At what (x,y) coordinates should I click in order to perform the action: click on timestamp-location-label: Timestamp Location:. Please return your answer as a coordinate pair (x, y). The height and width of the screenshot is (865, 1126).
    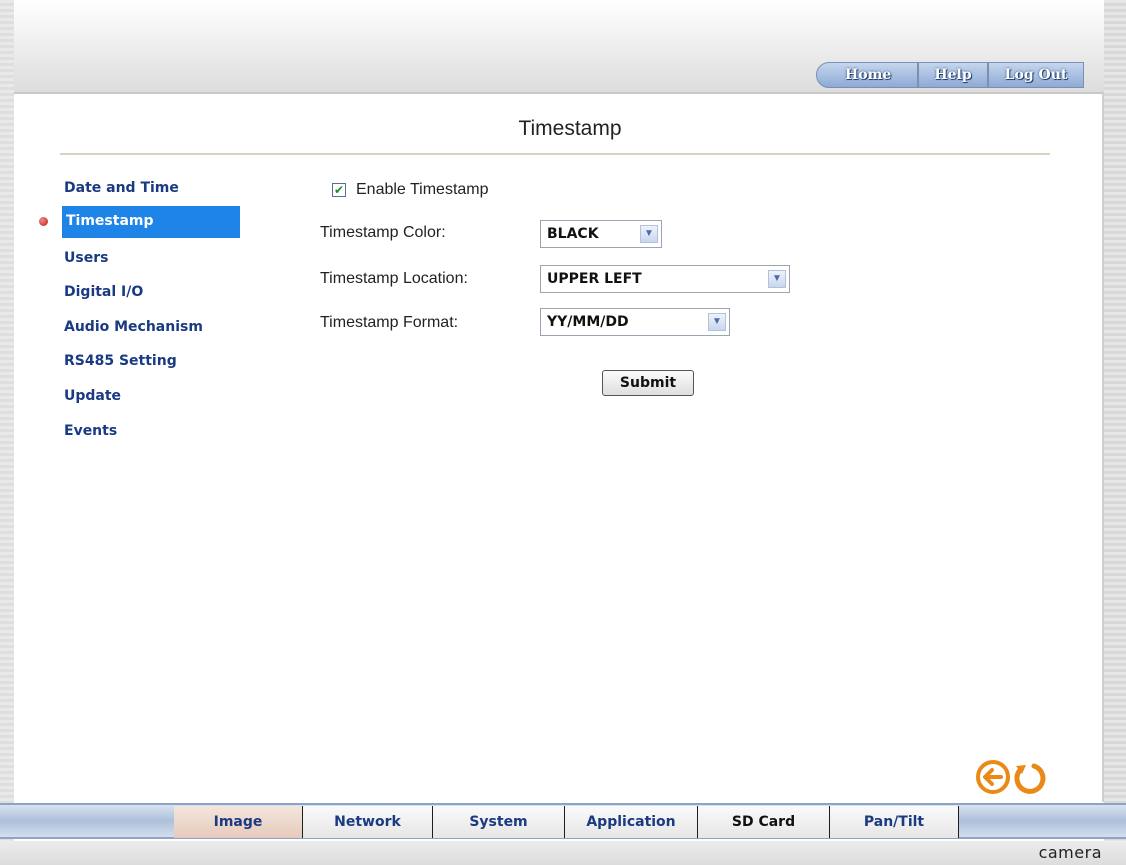
    Looking at the image, I should click on (394, 278).